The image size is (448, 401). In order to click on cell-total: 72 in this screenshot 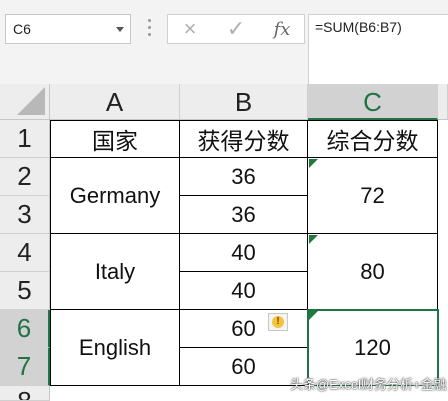, I will do `click(373, 196)`.